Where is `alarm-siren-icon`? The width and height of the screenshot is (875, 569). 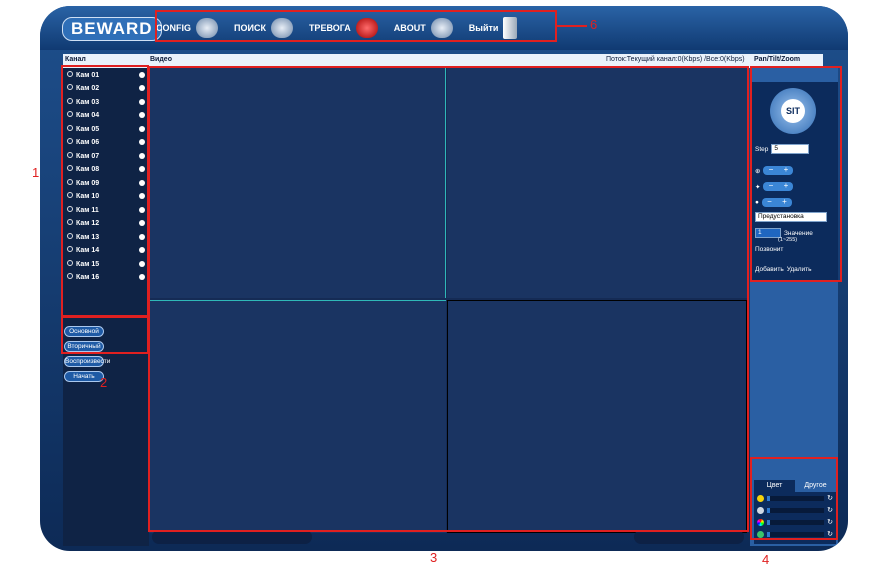
alarm-siren-icon is located at coordinates (366, 27).